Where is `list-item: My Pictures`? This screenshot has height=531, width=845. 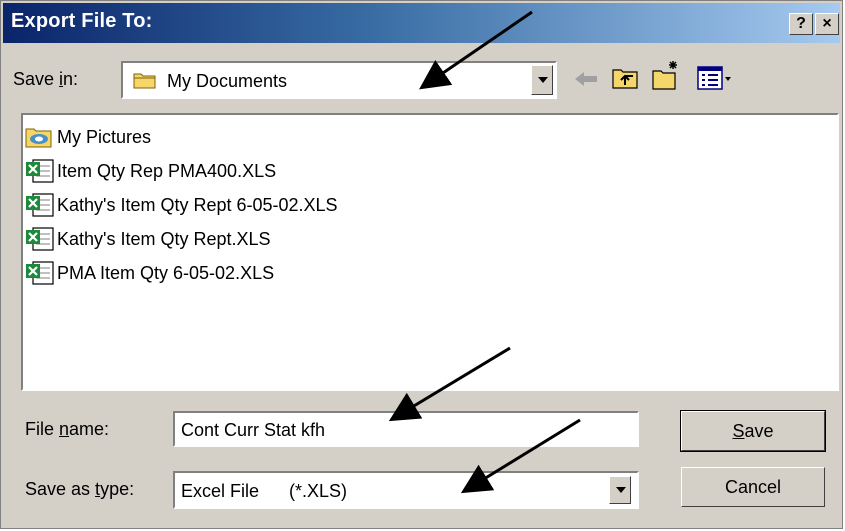 list-item: My Pictures is located at coordinates (88, 137).